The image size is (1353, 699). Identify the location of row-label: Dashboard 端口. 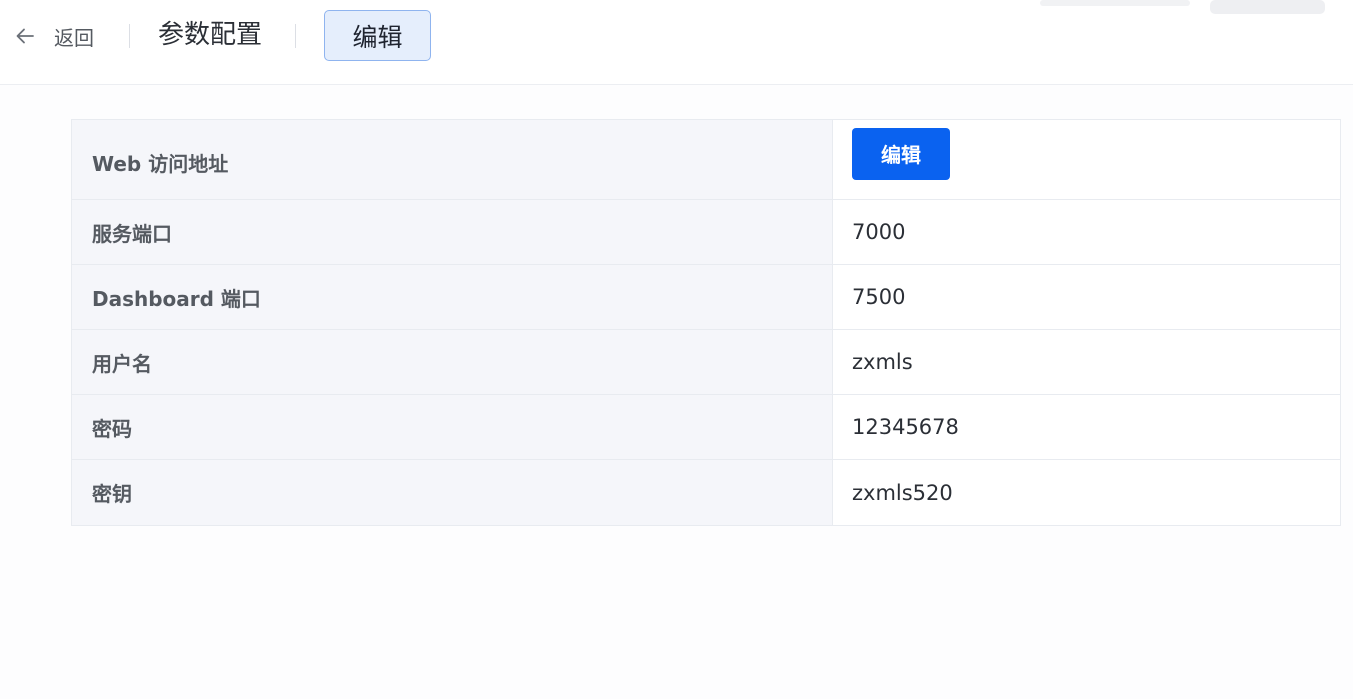
(452, 297).